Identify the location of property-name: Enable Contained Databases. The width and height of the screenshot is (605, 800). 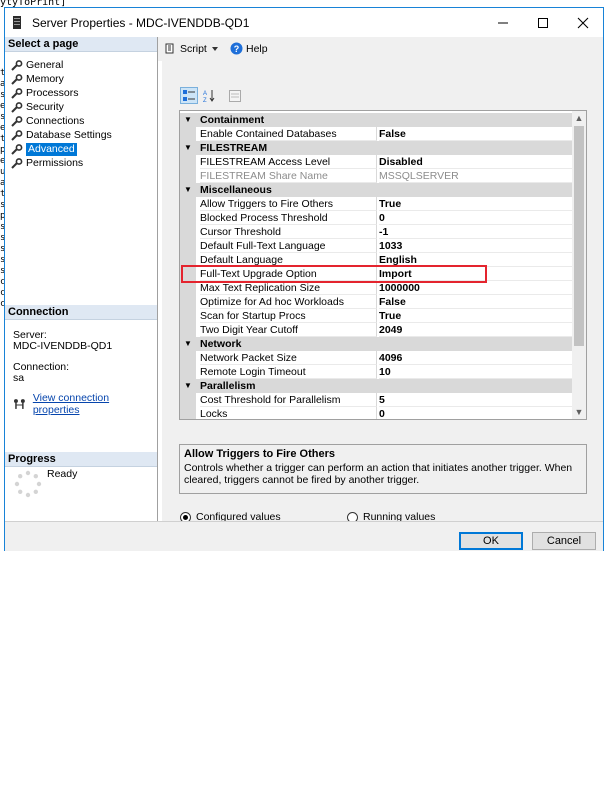
(288, 134).